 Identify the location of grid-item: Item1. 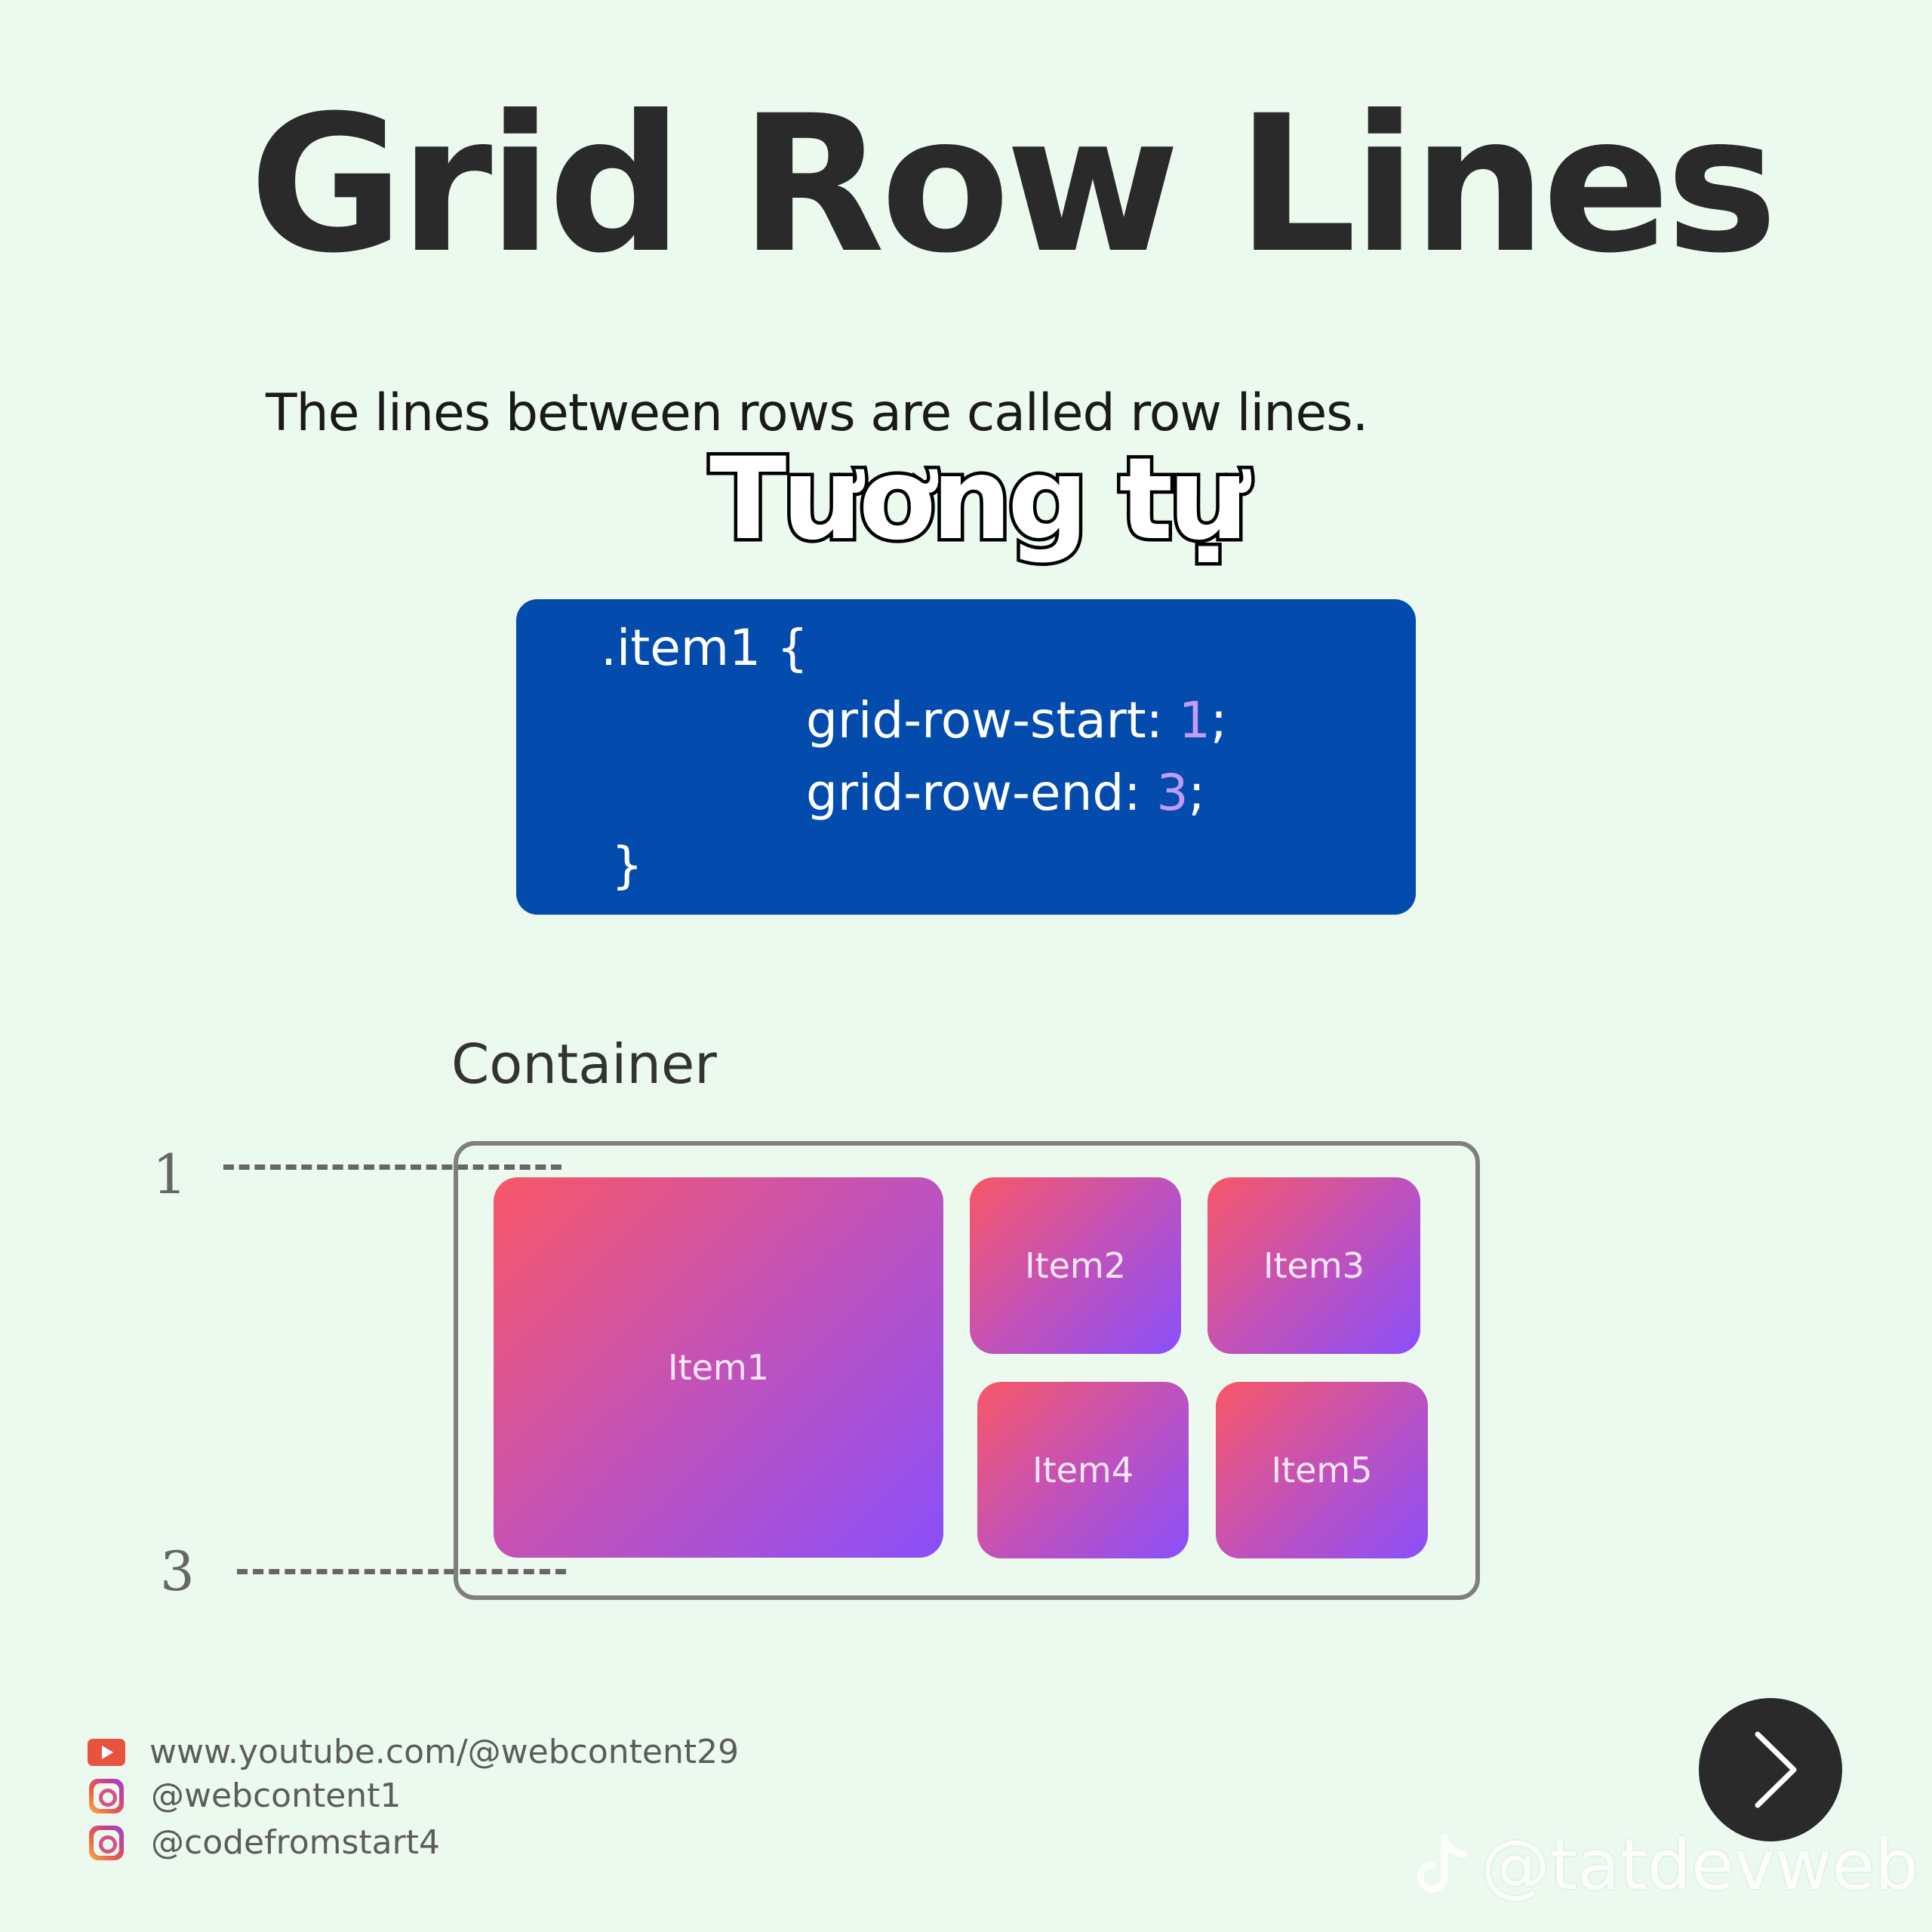
(718, 1367).